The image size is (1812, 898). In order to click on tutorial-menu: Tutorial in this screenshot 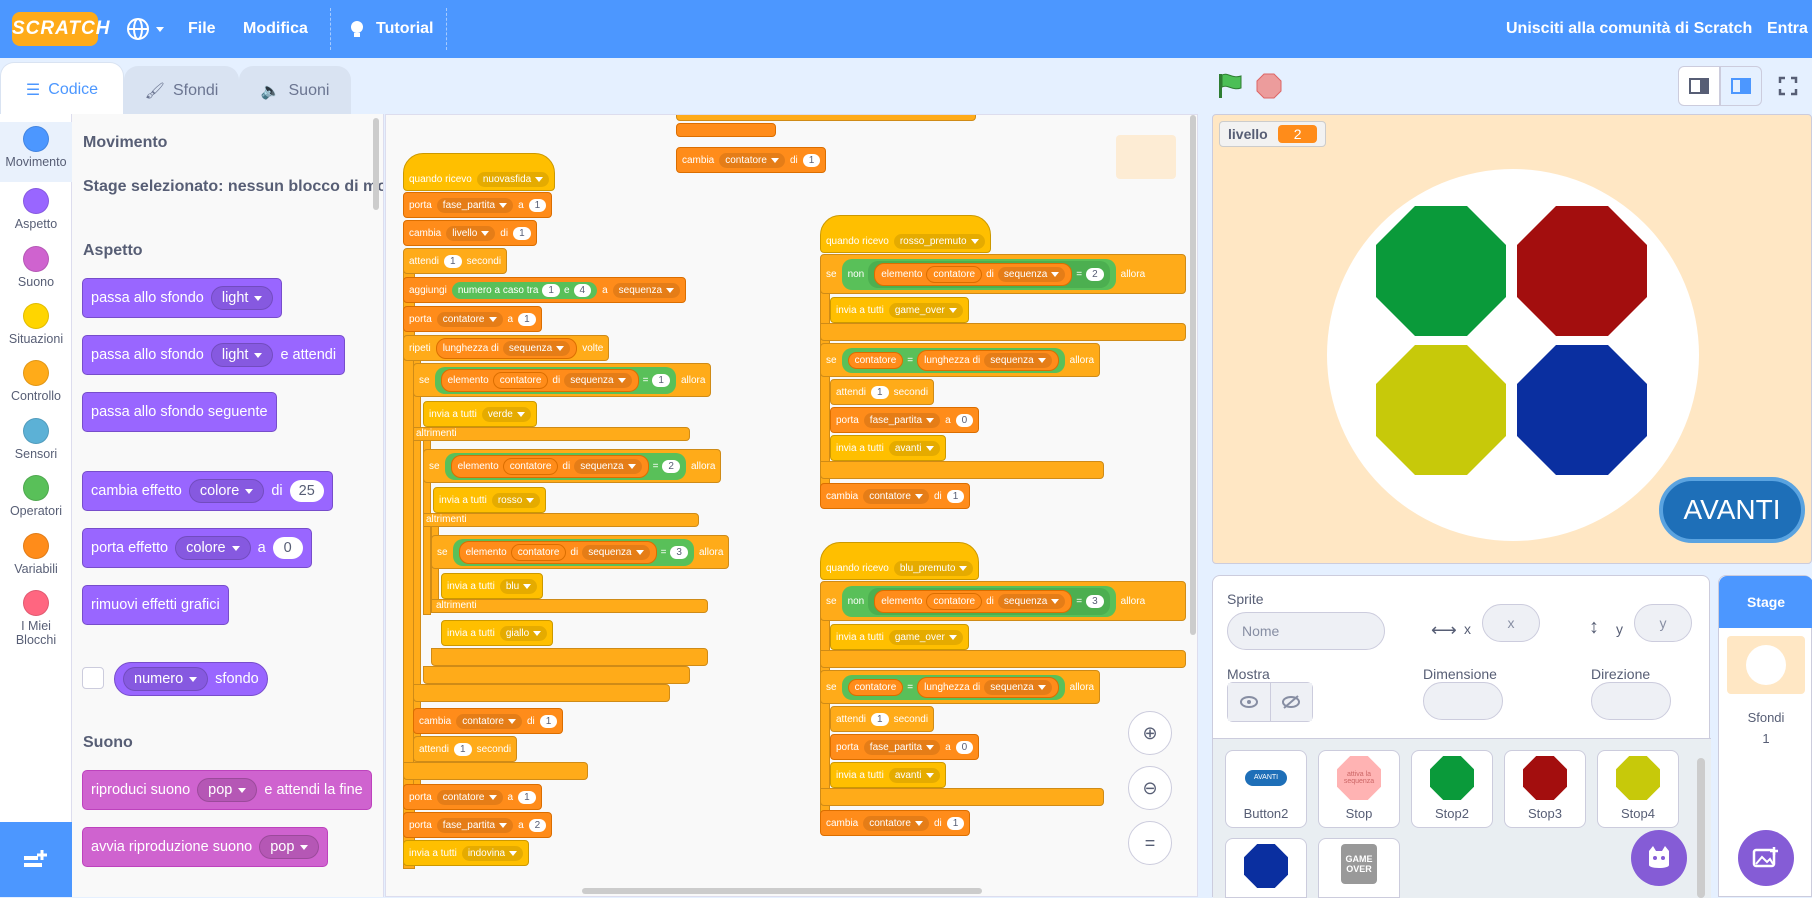, I will do `click(389, 29)`.